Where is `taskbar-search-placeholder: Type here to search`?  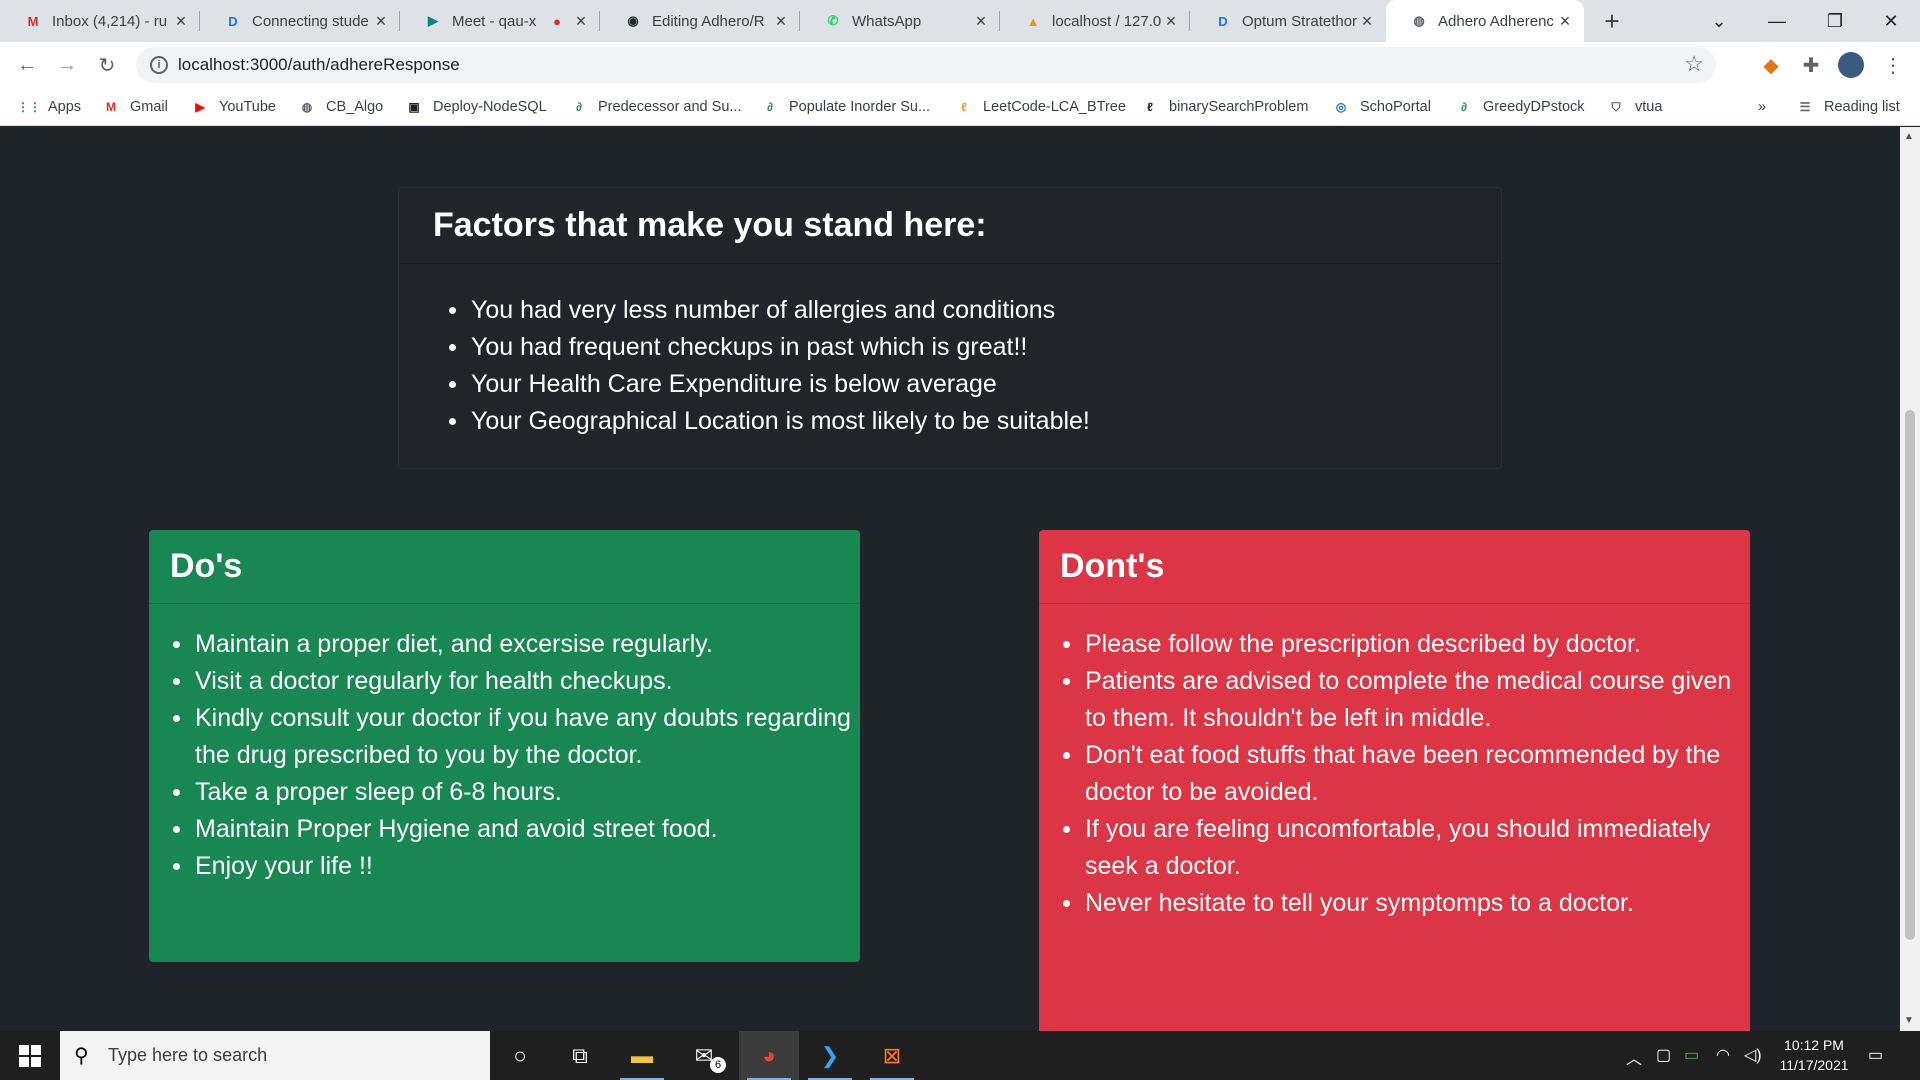
taskbar-search-placeholder: Type here to search is located at coordinates (188, 1055).